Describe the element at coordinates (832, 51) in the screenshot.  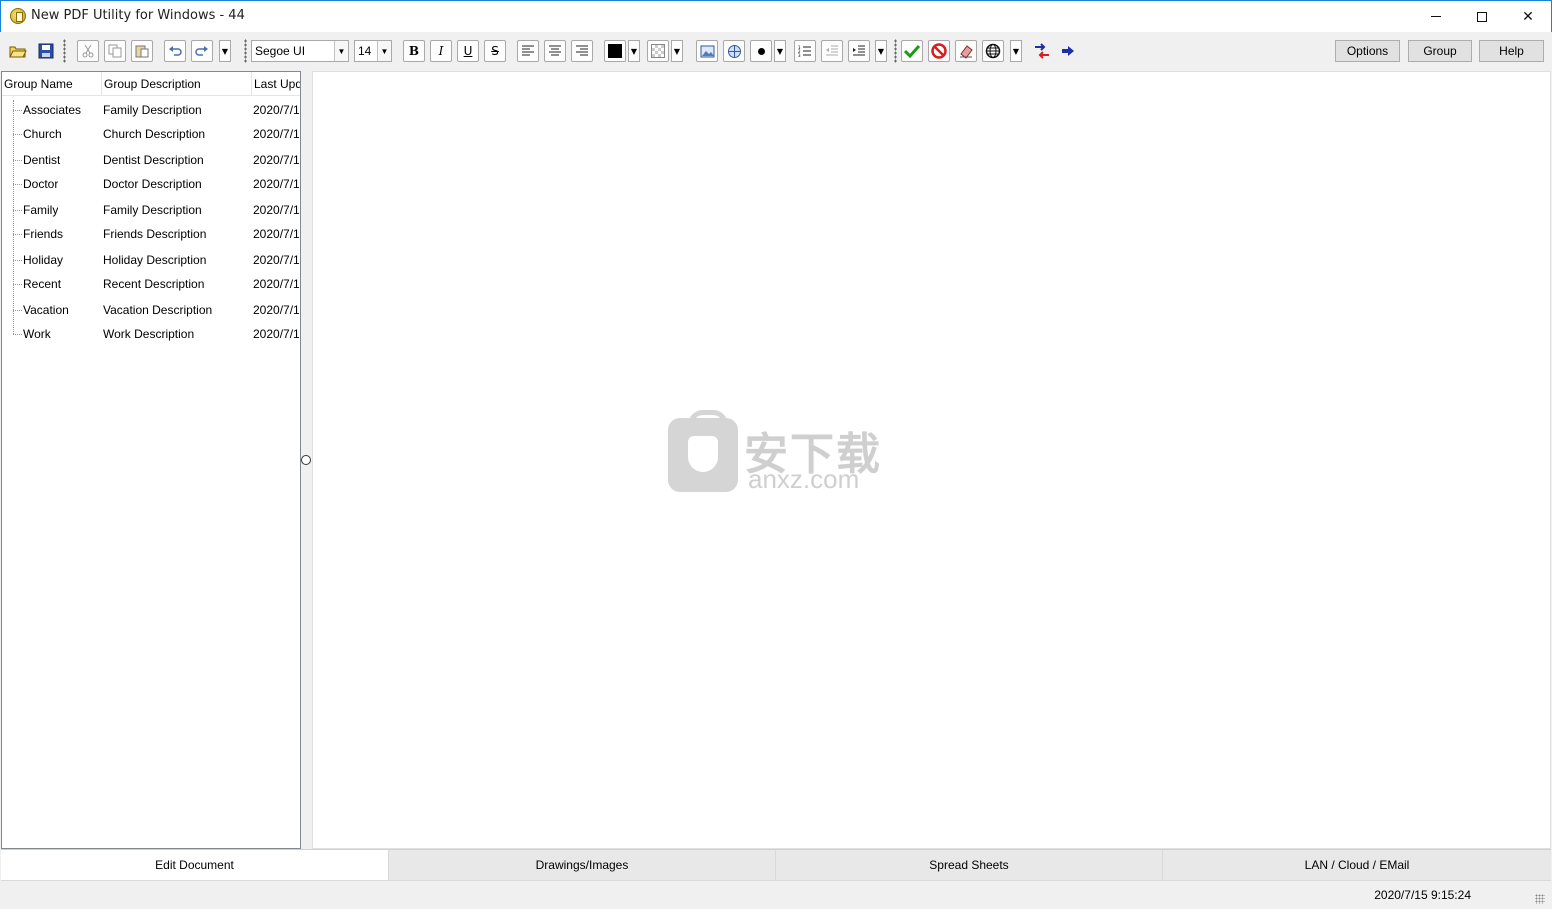
I see `outdent-button` at that location.